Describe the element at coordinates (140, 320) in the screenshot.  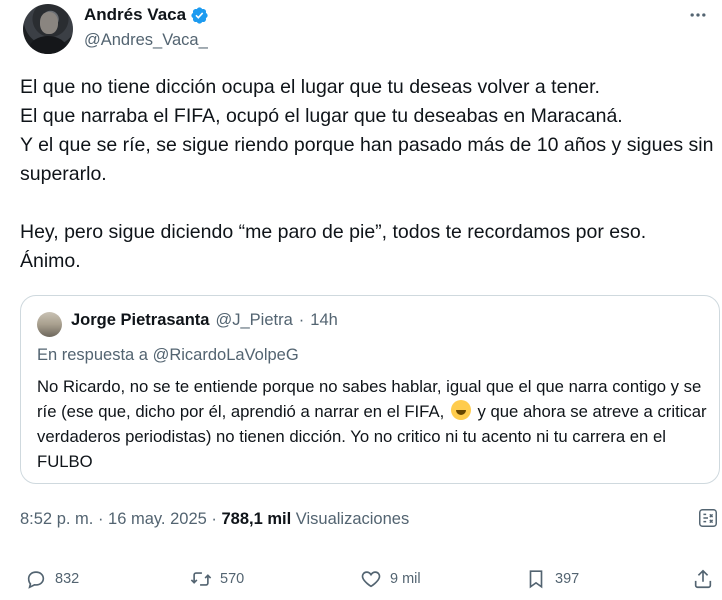
I see `quoted-author-display-name: Jorge Pietrasanta` at that location.